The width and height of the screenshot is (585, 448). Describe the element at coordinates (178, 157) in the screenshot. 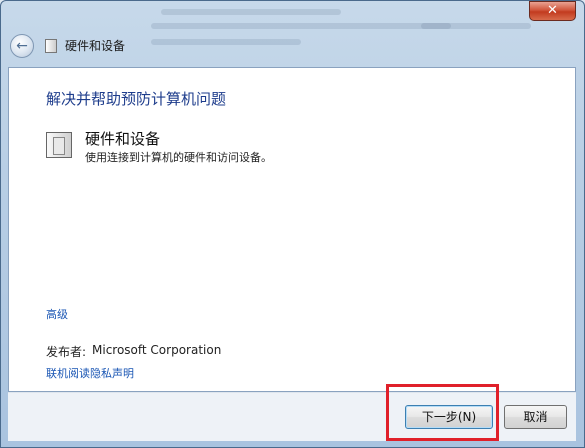

I see `item-description: 使用连接到计算机的硬件和访问设备。` at that location.